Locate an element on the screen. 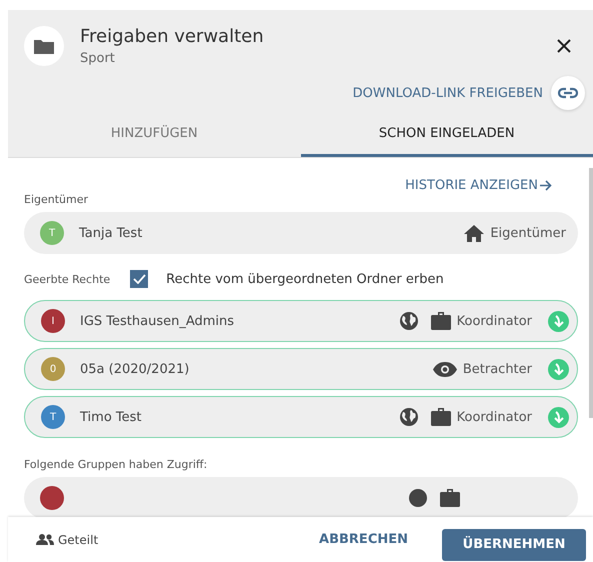 This screenshot has height=562, width=593. apply-button: ÜBERNEHMEN is located at coordinates (514, 544).